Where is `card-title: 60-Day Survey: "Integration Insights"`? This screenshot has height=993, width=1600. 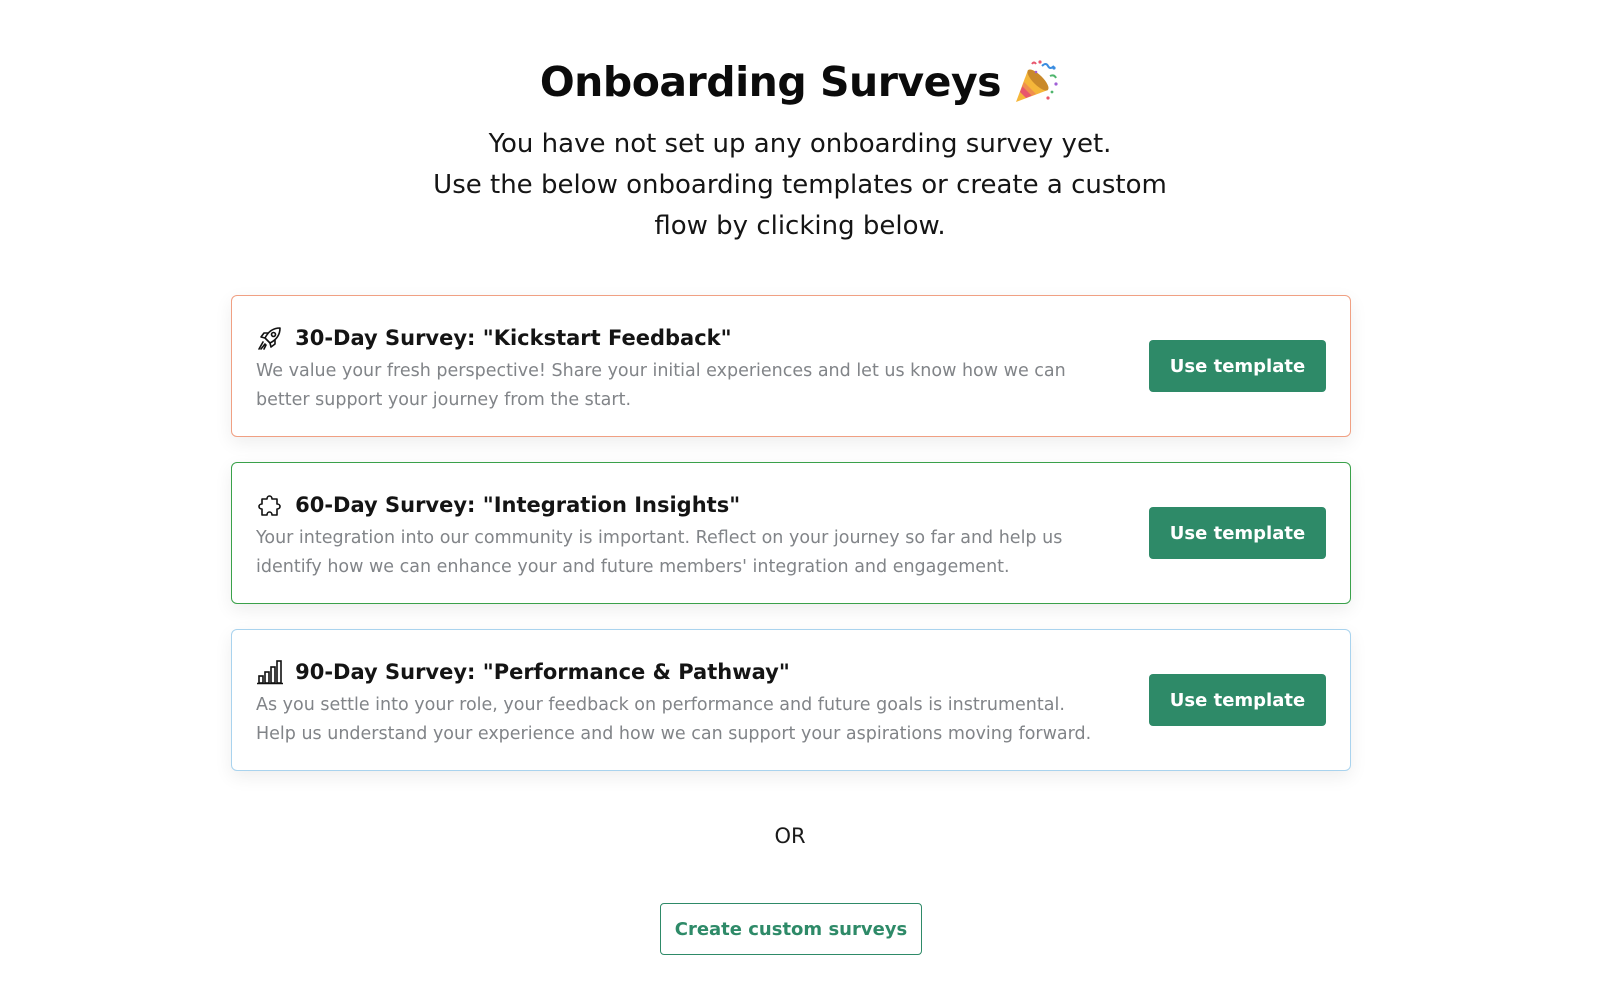 card-title: 60-Day Survey: "Integration Insights" is located at coordinates (518, 505).